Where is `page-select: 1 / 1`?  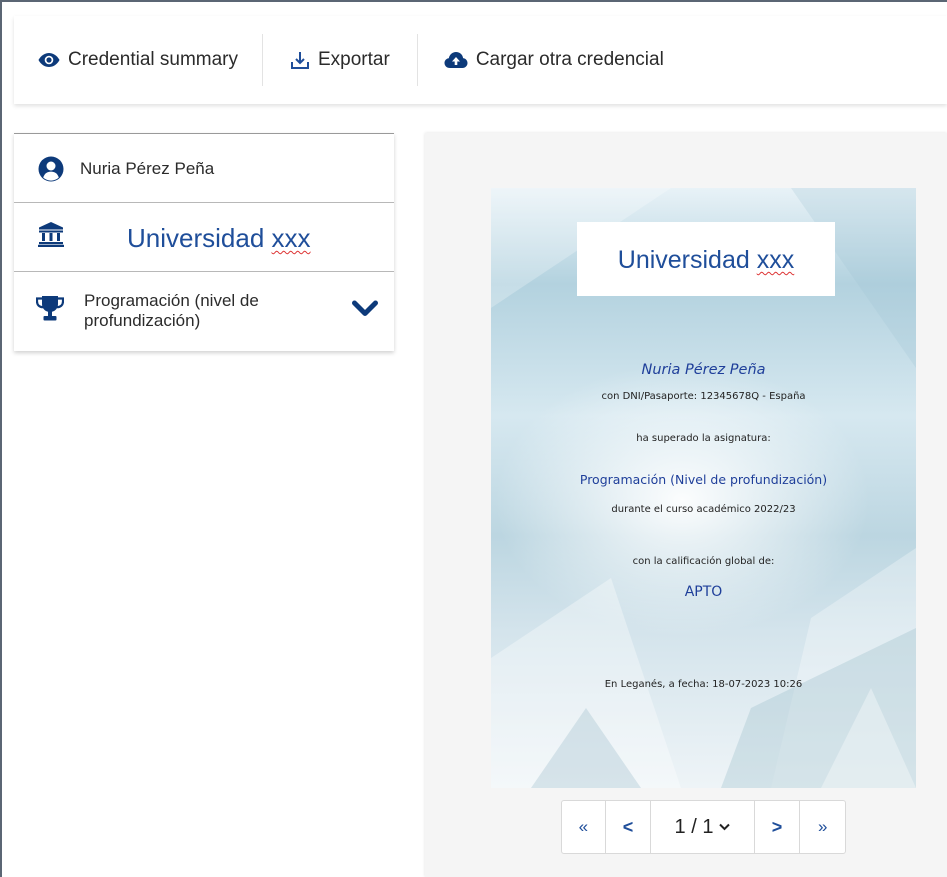 page-select: 1 / 1 is located at coordinates (703, 827).